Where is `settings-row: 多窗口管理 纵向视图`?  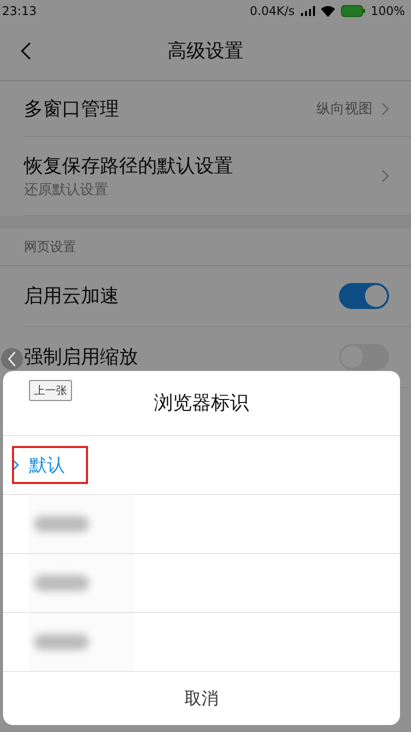 settings-row: 多窗口管理 纵向视图 is located at coordinates (217, 109).